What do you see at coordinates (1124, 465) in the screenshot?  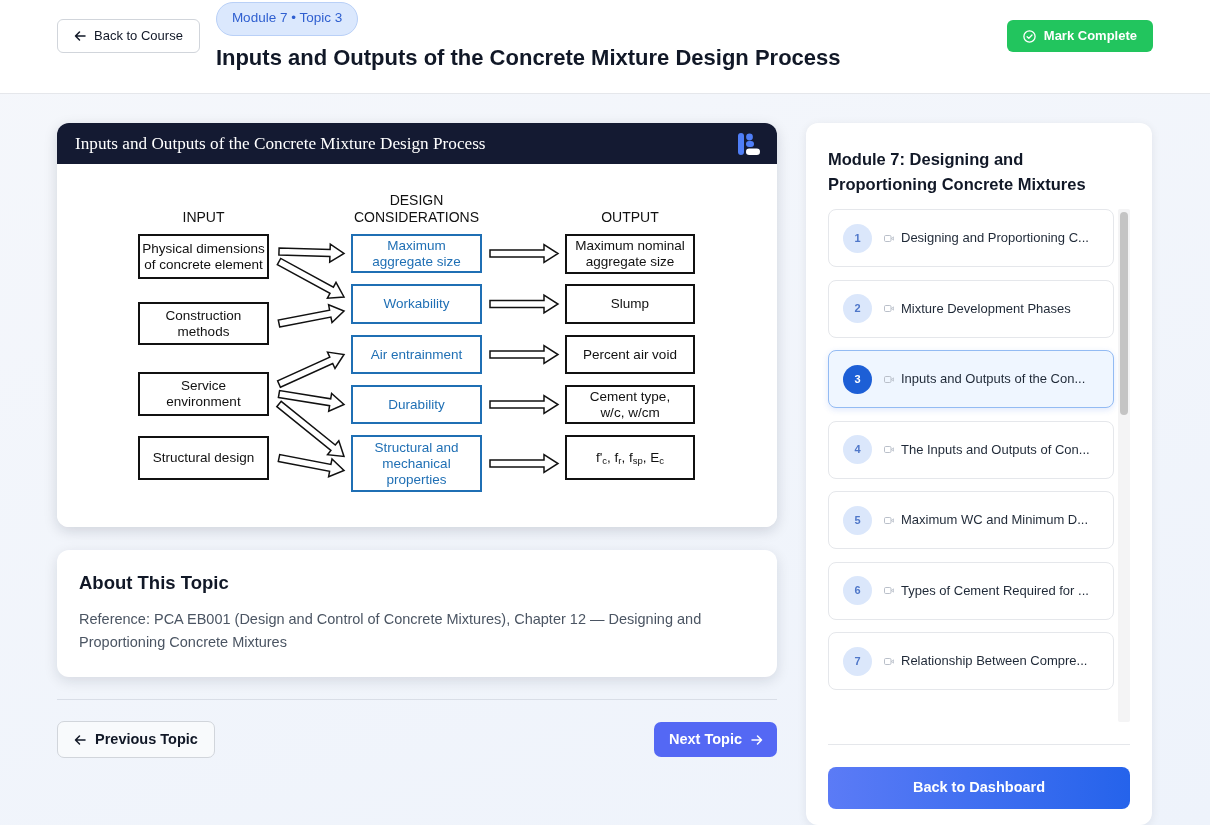 I see `scrollbar` at bounding box center [1124, 465].